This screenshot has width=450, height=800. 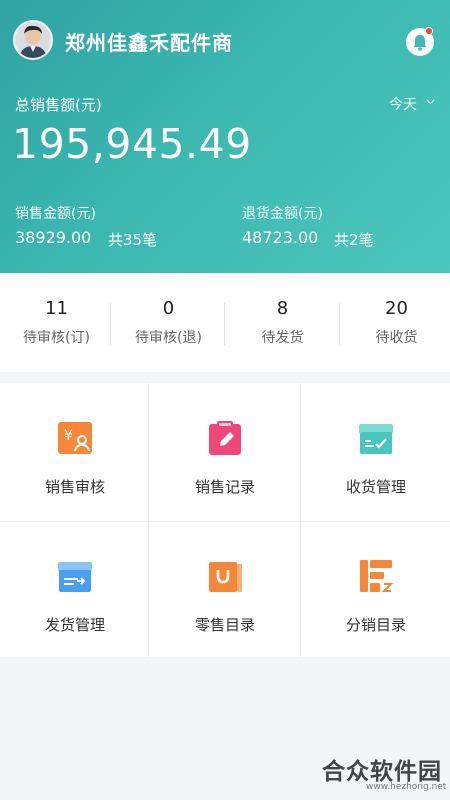 What do you see at coordinates (53, 237) in the screenshot?
I see `sales-amount-value: 38929.00` at bounding box center [53, 237].